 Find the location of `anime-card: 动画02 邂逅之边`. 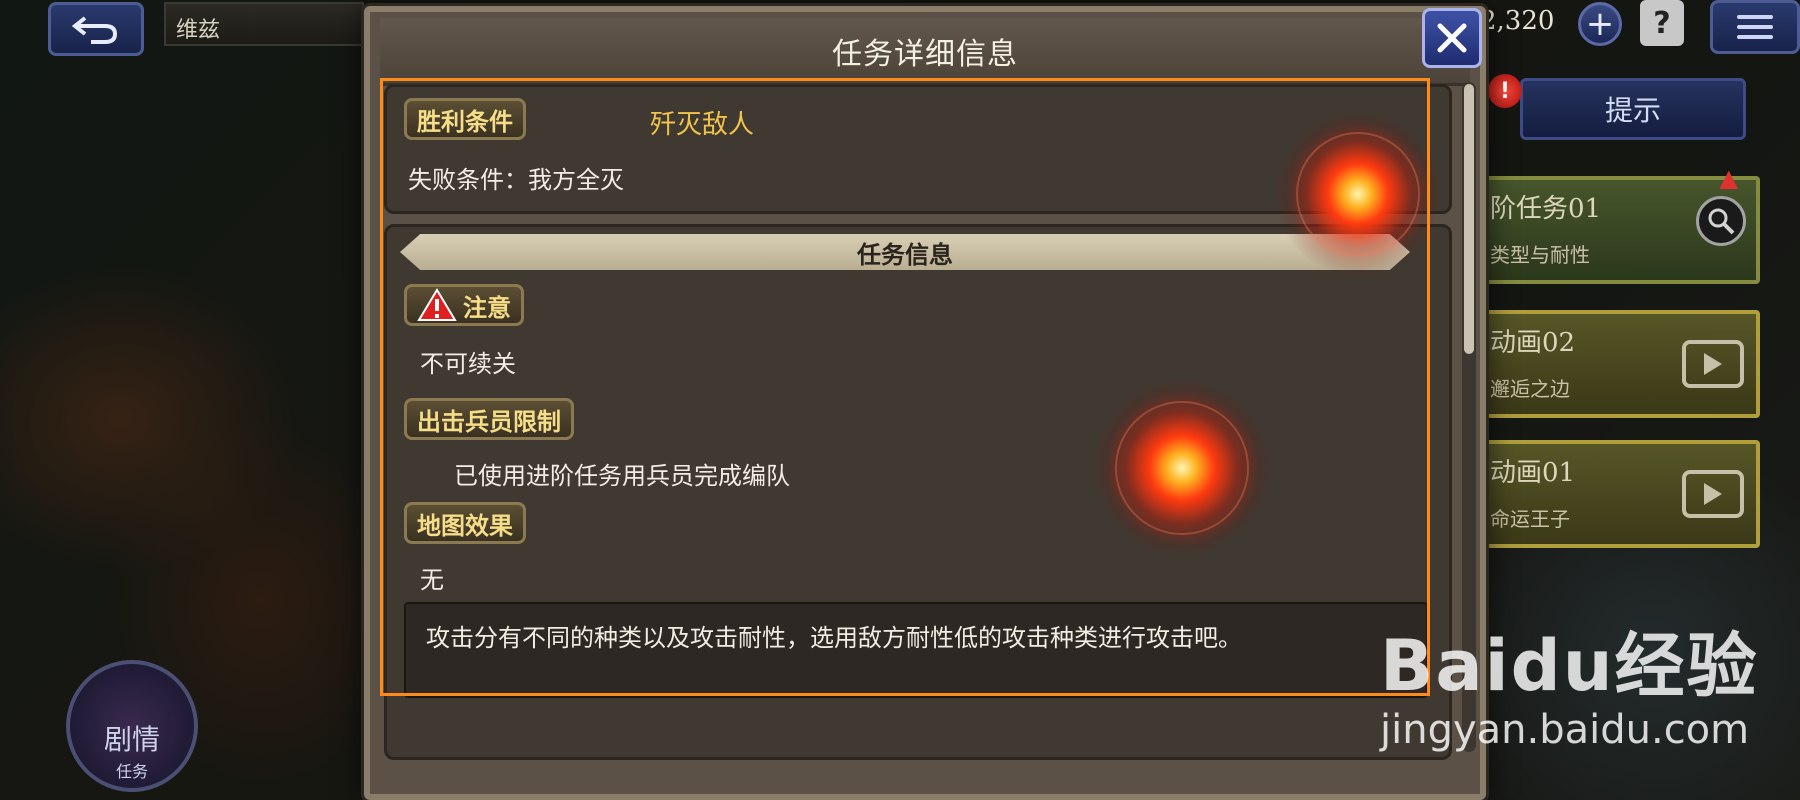

anime-card: 动画02 邂逅之边 is located at coordinates (1620, 364).